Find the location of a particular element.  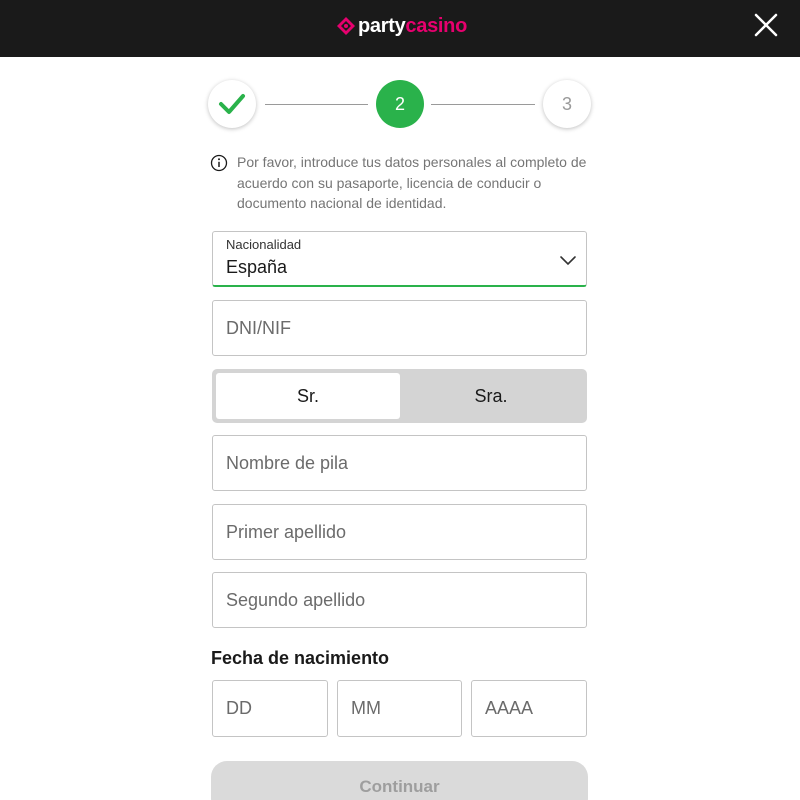

gender-toggle: Sr. Sra. is located at coordinates (399, 396).